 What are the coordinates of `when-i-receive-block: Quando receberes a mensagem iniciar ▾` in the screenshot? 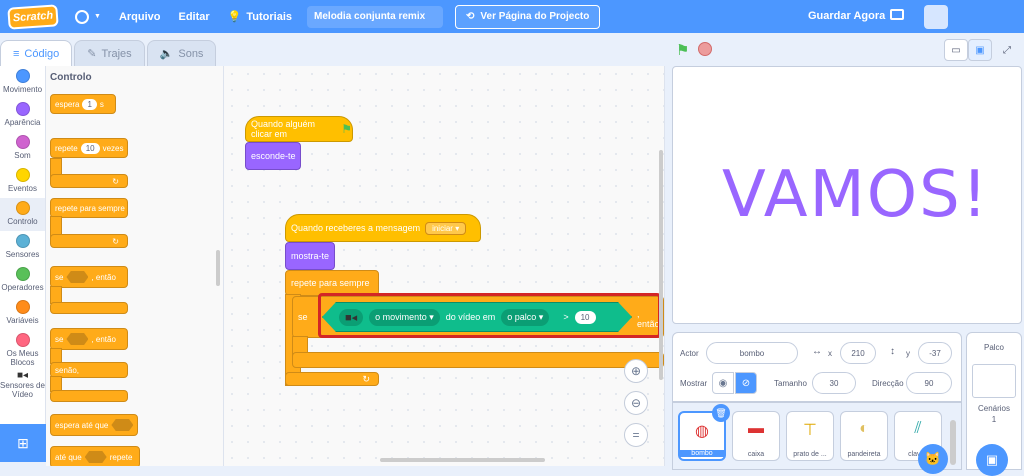 It's located at (383, 228).